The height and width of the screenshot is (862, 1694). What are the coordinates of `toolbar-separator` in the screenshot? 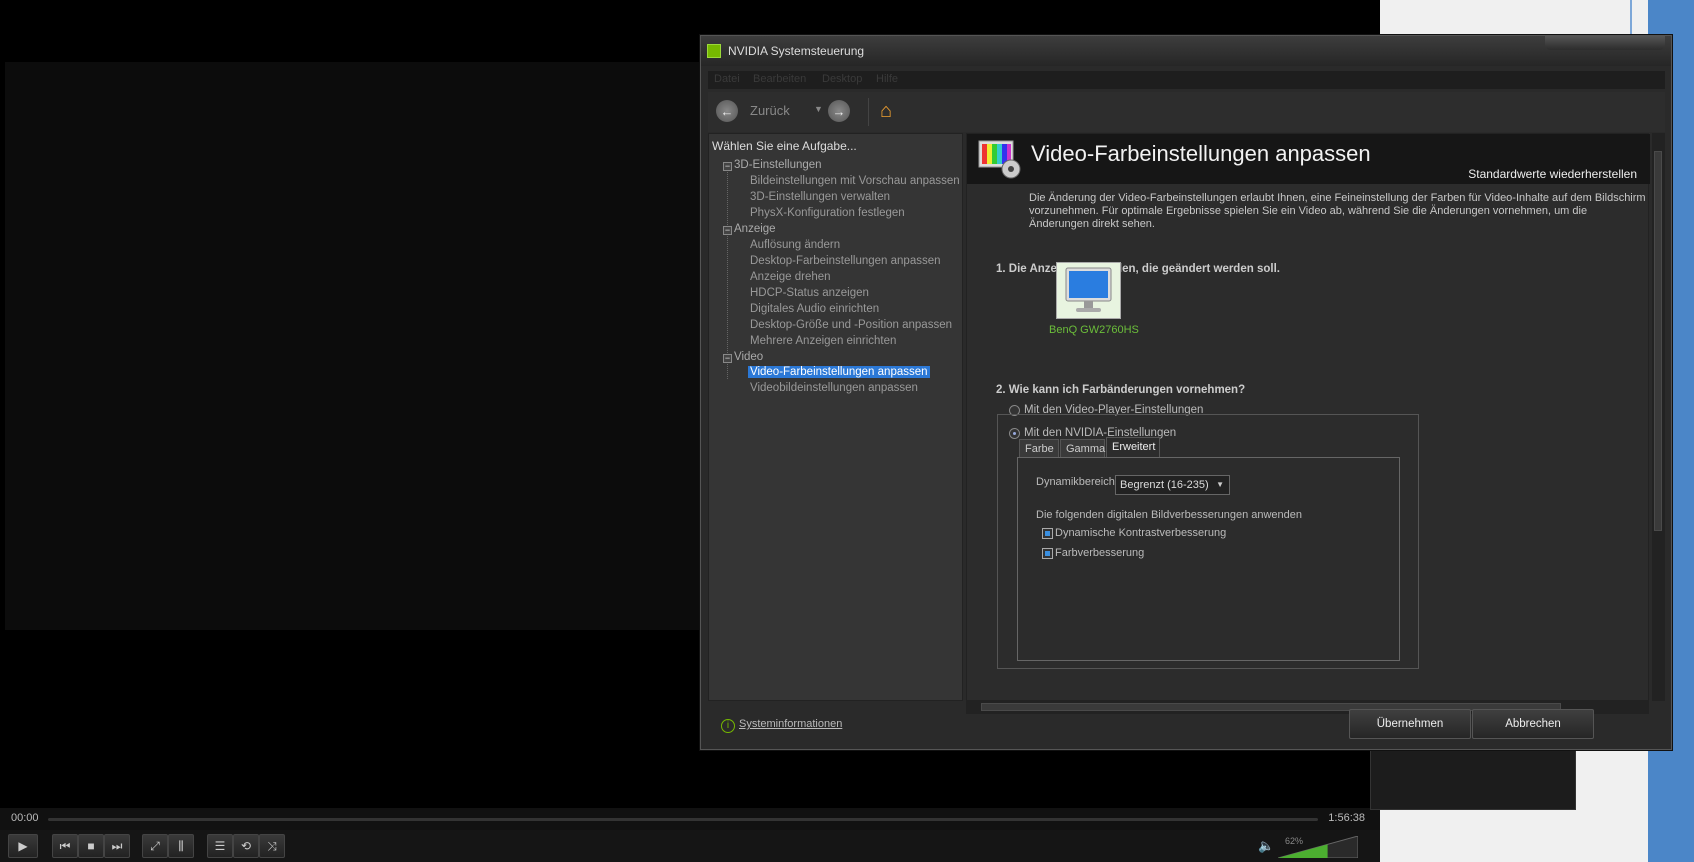 It's located at (868, 112).